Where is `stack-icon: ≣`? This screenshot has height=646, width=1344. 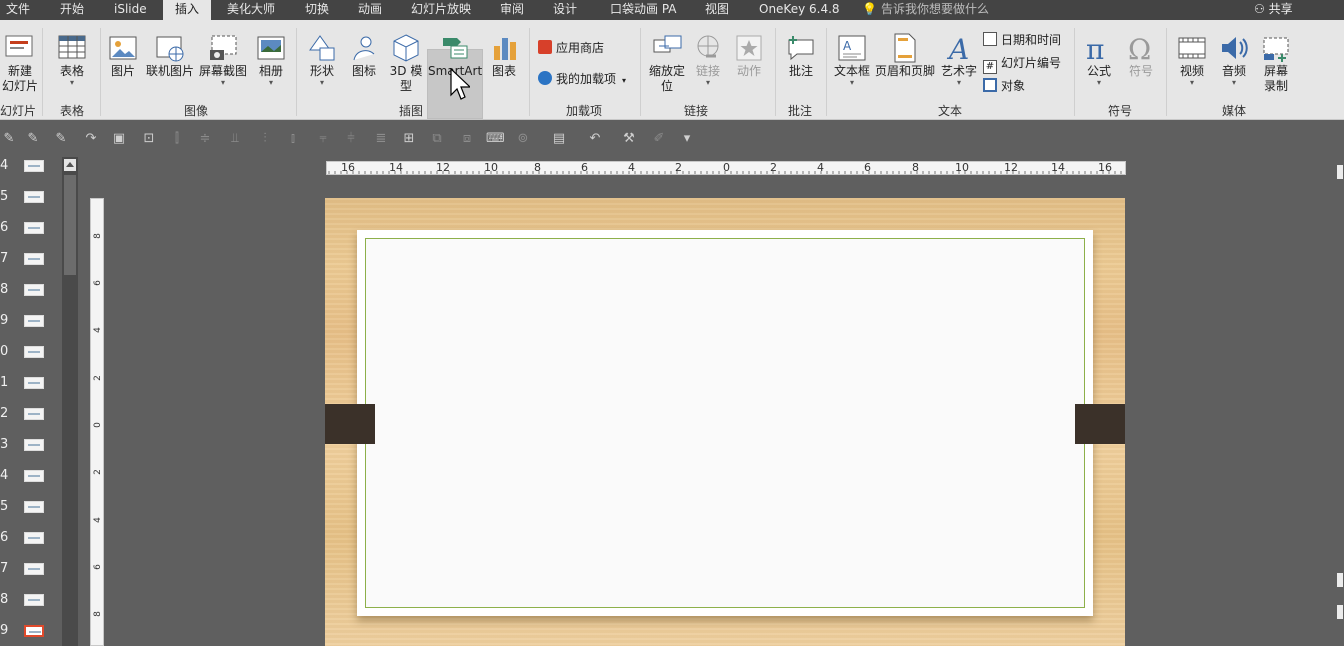 stack-icon: ≣ is located at coordinates (381, 139).